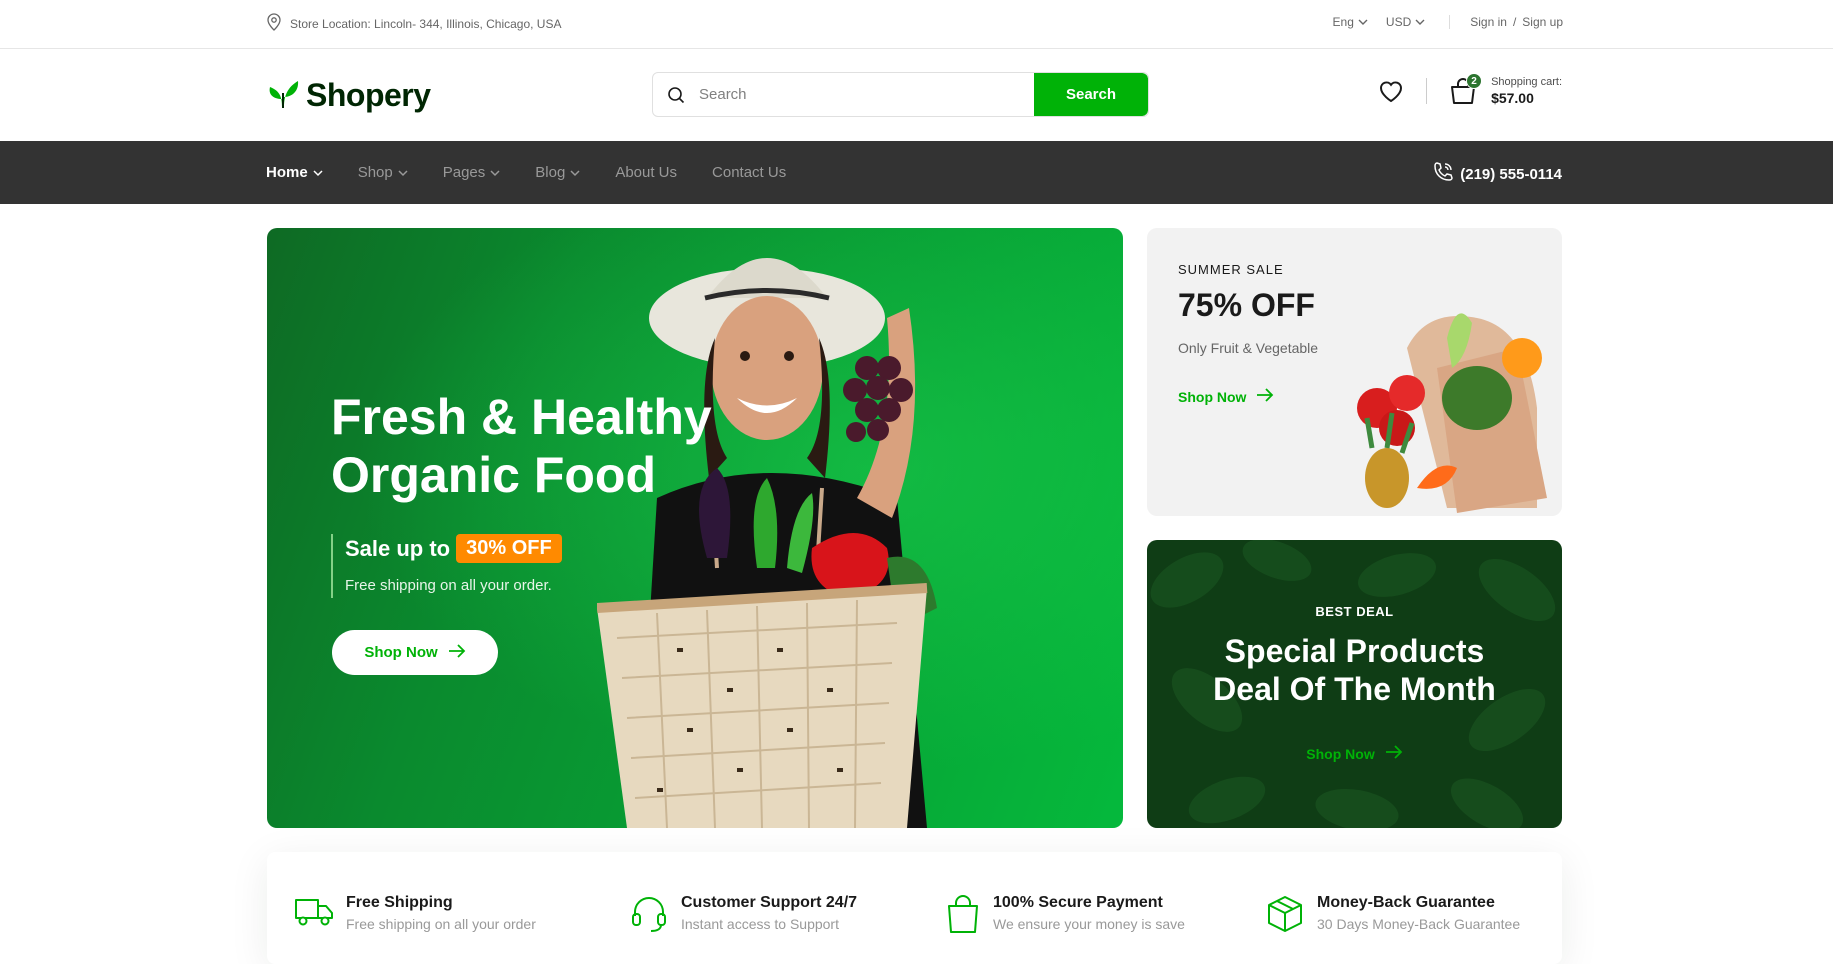  Describe the element at coordinates (1246, 305) in the screenshot. I see `summer-sale-headline: 75% OFF` at that location.